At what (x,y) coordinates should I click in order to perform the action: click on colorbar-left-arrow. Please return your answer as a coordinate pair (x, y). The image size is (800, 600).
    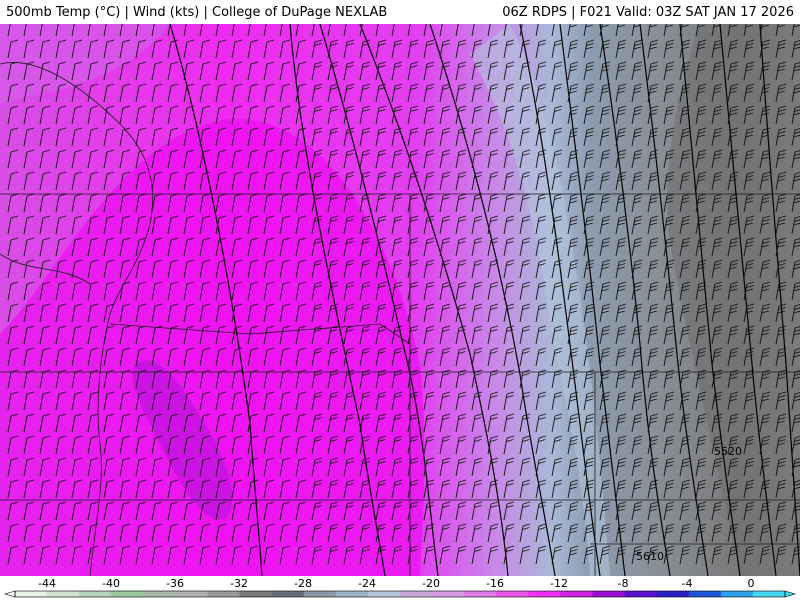
    Looking at the image, I should click on (9, 594).